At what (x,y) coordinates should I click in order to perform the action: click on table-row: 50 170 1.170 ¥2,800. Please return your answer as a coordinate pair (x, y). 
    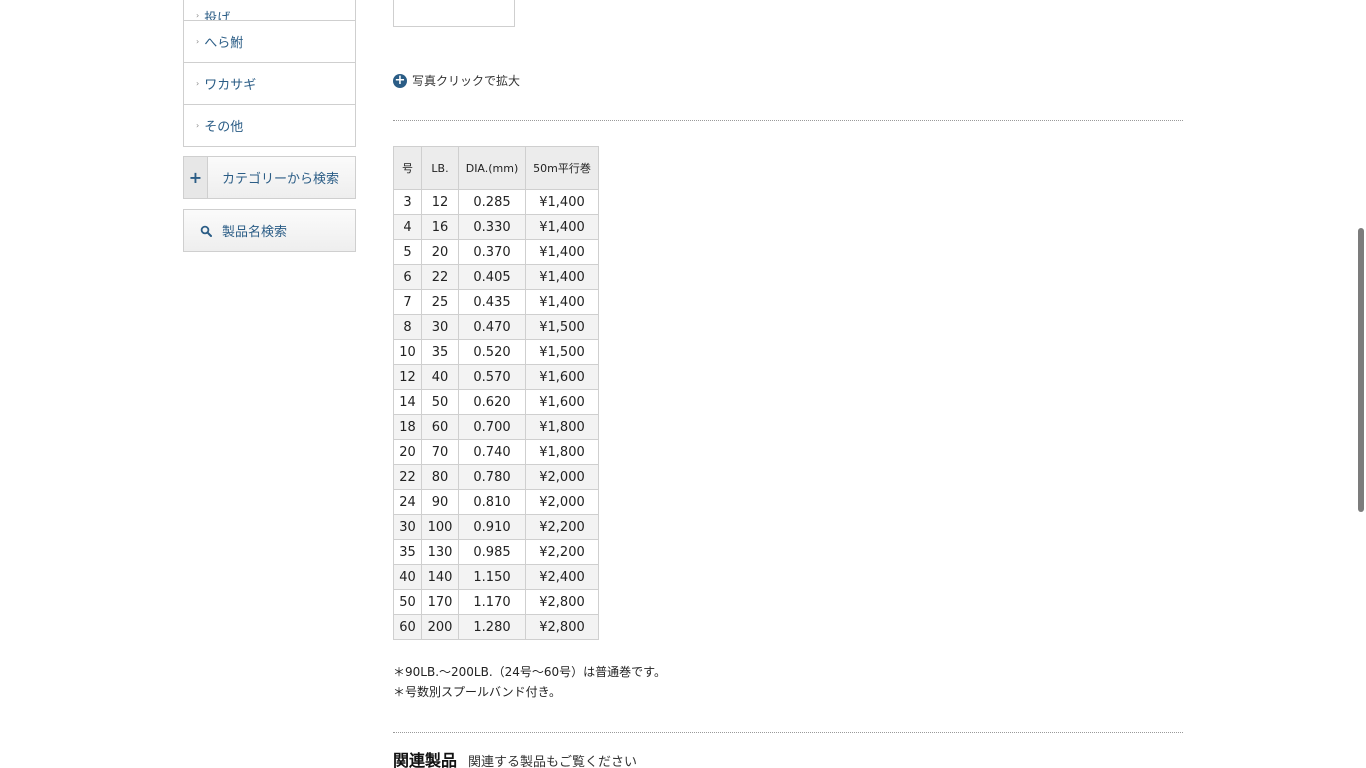
    Looking at the image, I should click on (496, 602).